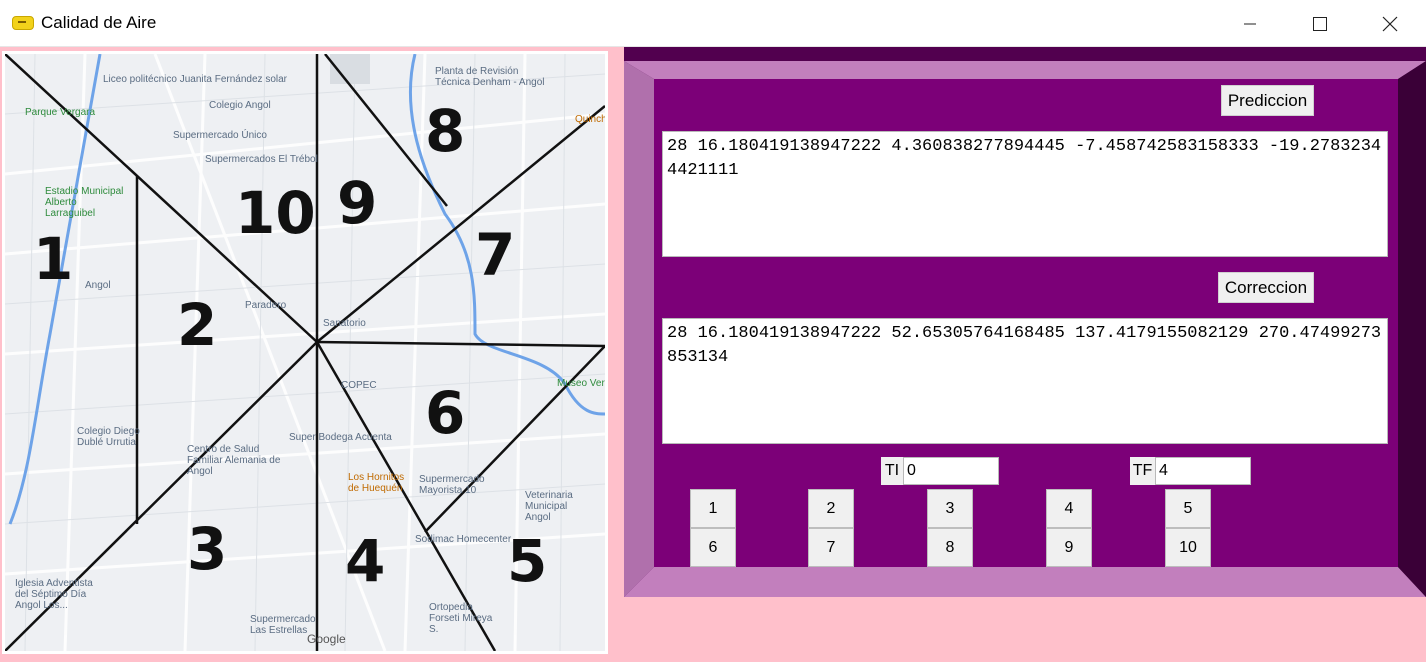  Describe the element at coordinates (340, 437) in the screenshot. I see `map-place-label: Super Bodega Acuenta` at that location.